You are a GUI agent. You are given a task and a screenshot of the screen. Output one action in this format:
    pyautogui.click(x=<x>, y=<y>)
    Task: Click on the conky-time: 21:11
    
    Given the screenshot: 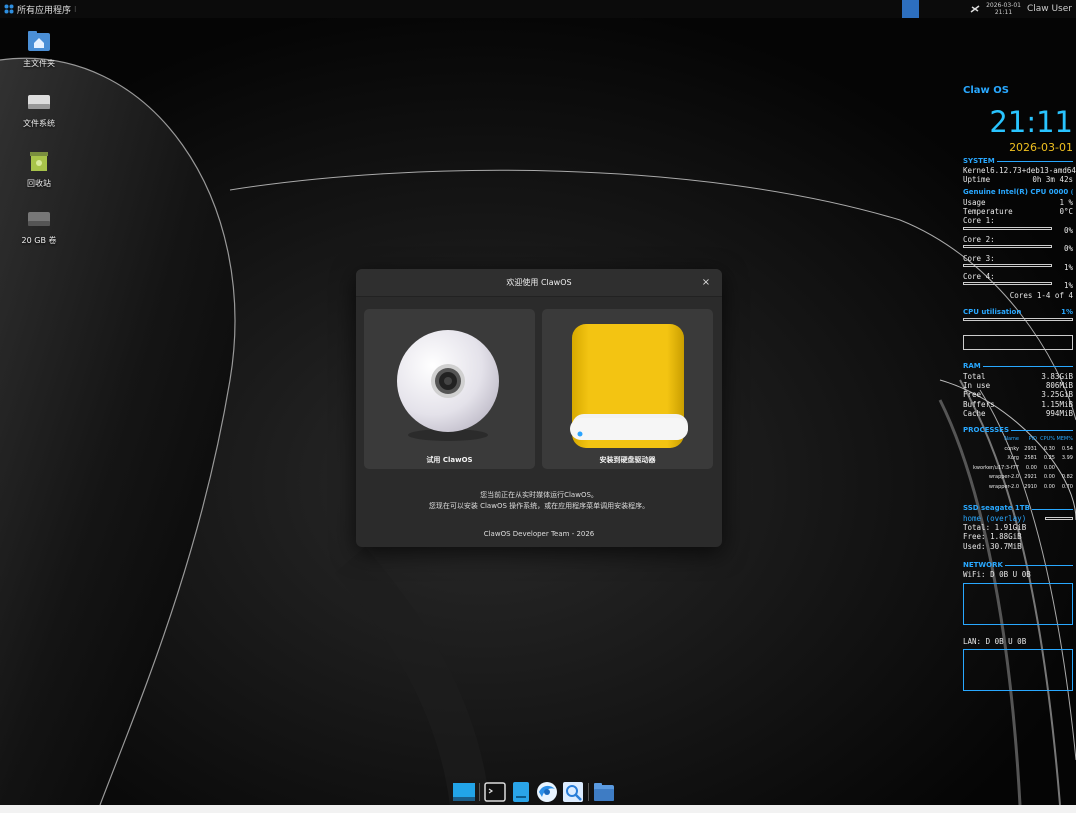 What is the action you would take?
    pyautogui.click(x=1031, y=122)
    